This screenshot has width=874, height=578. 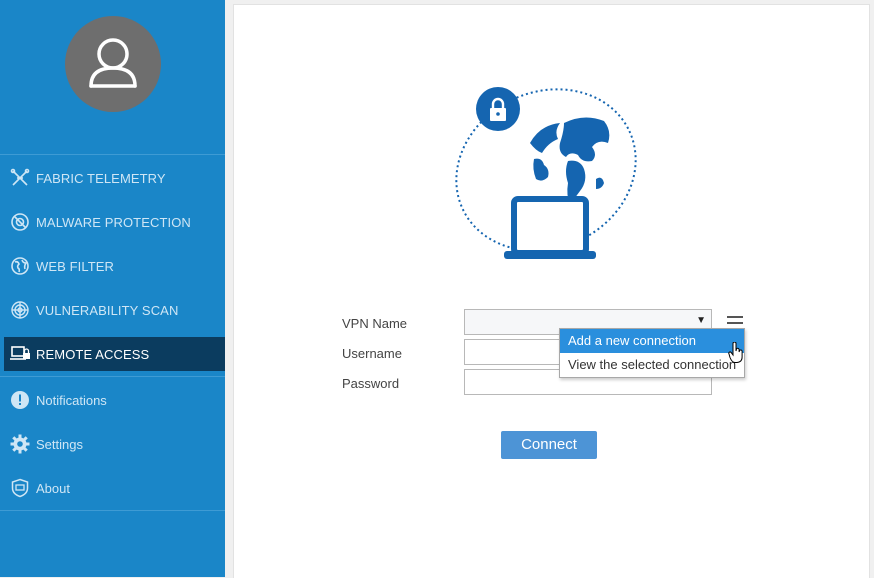 What do you see at coordinates (371, 383) in the screenshot?
I see `password-label: Password` at bounding box center [371, 383].